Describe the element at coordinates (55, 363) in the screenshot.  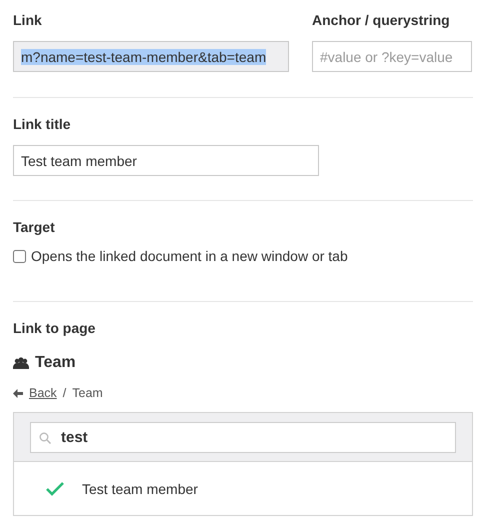
I see `page-heading: Team` at that location.